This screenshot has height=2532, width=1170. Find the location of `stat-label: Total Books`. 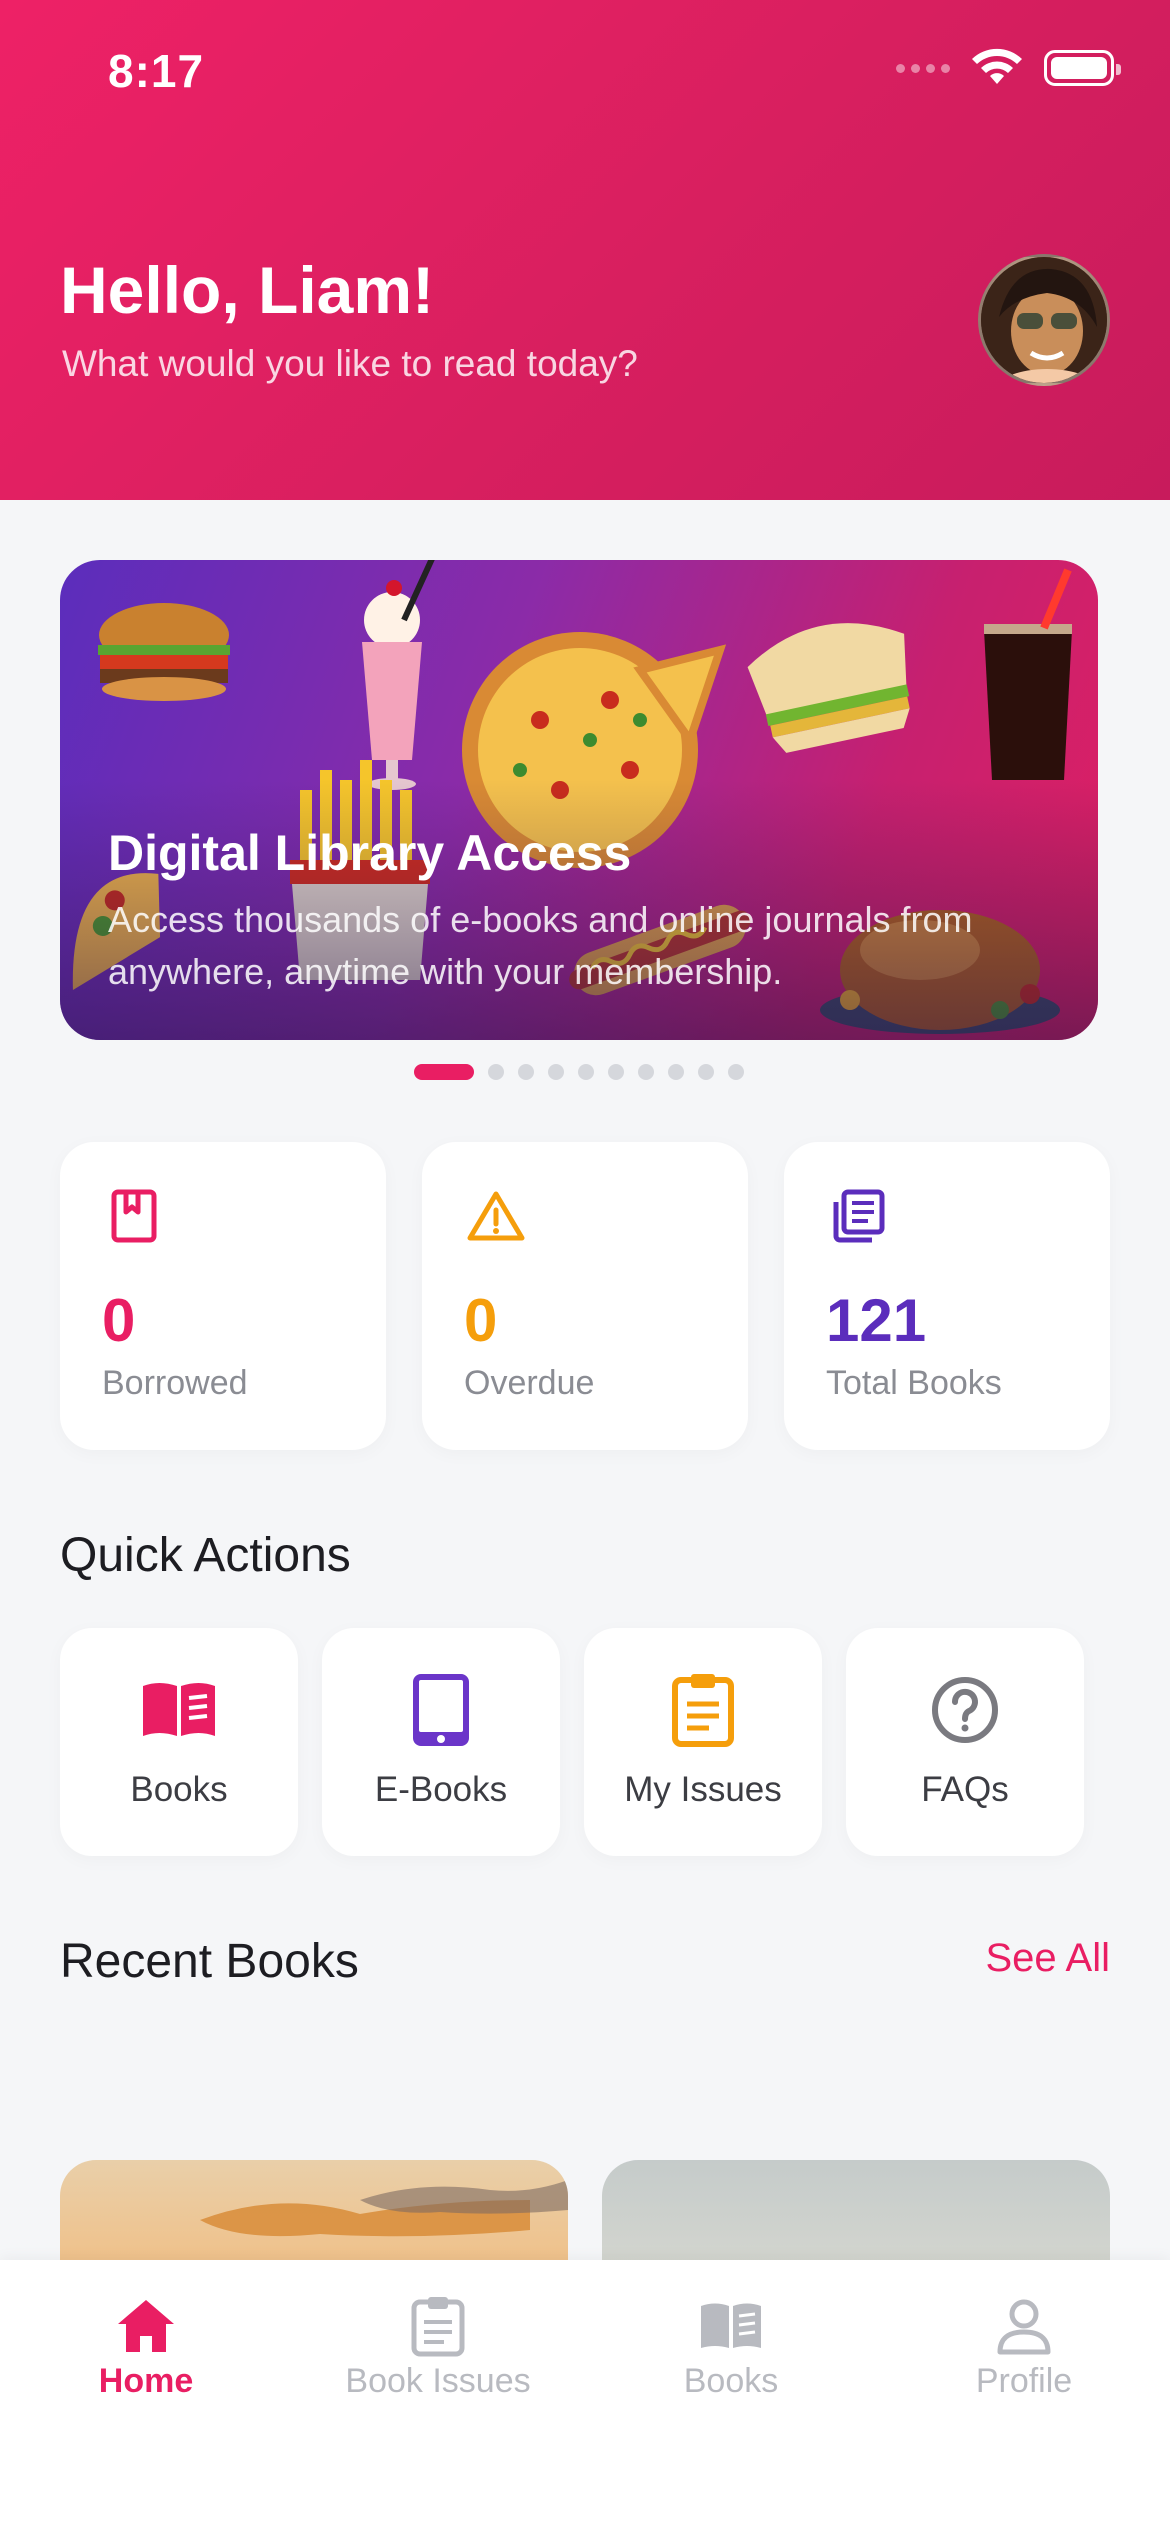

stat-label: Total Books is located at coordinates (914, 1383).